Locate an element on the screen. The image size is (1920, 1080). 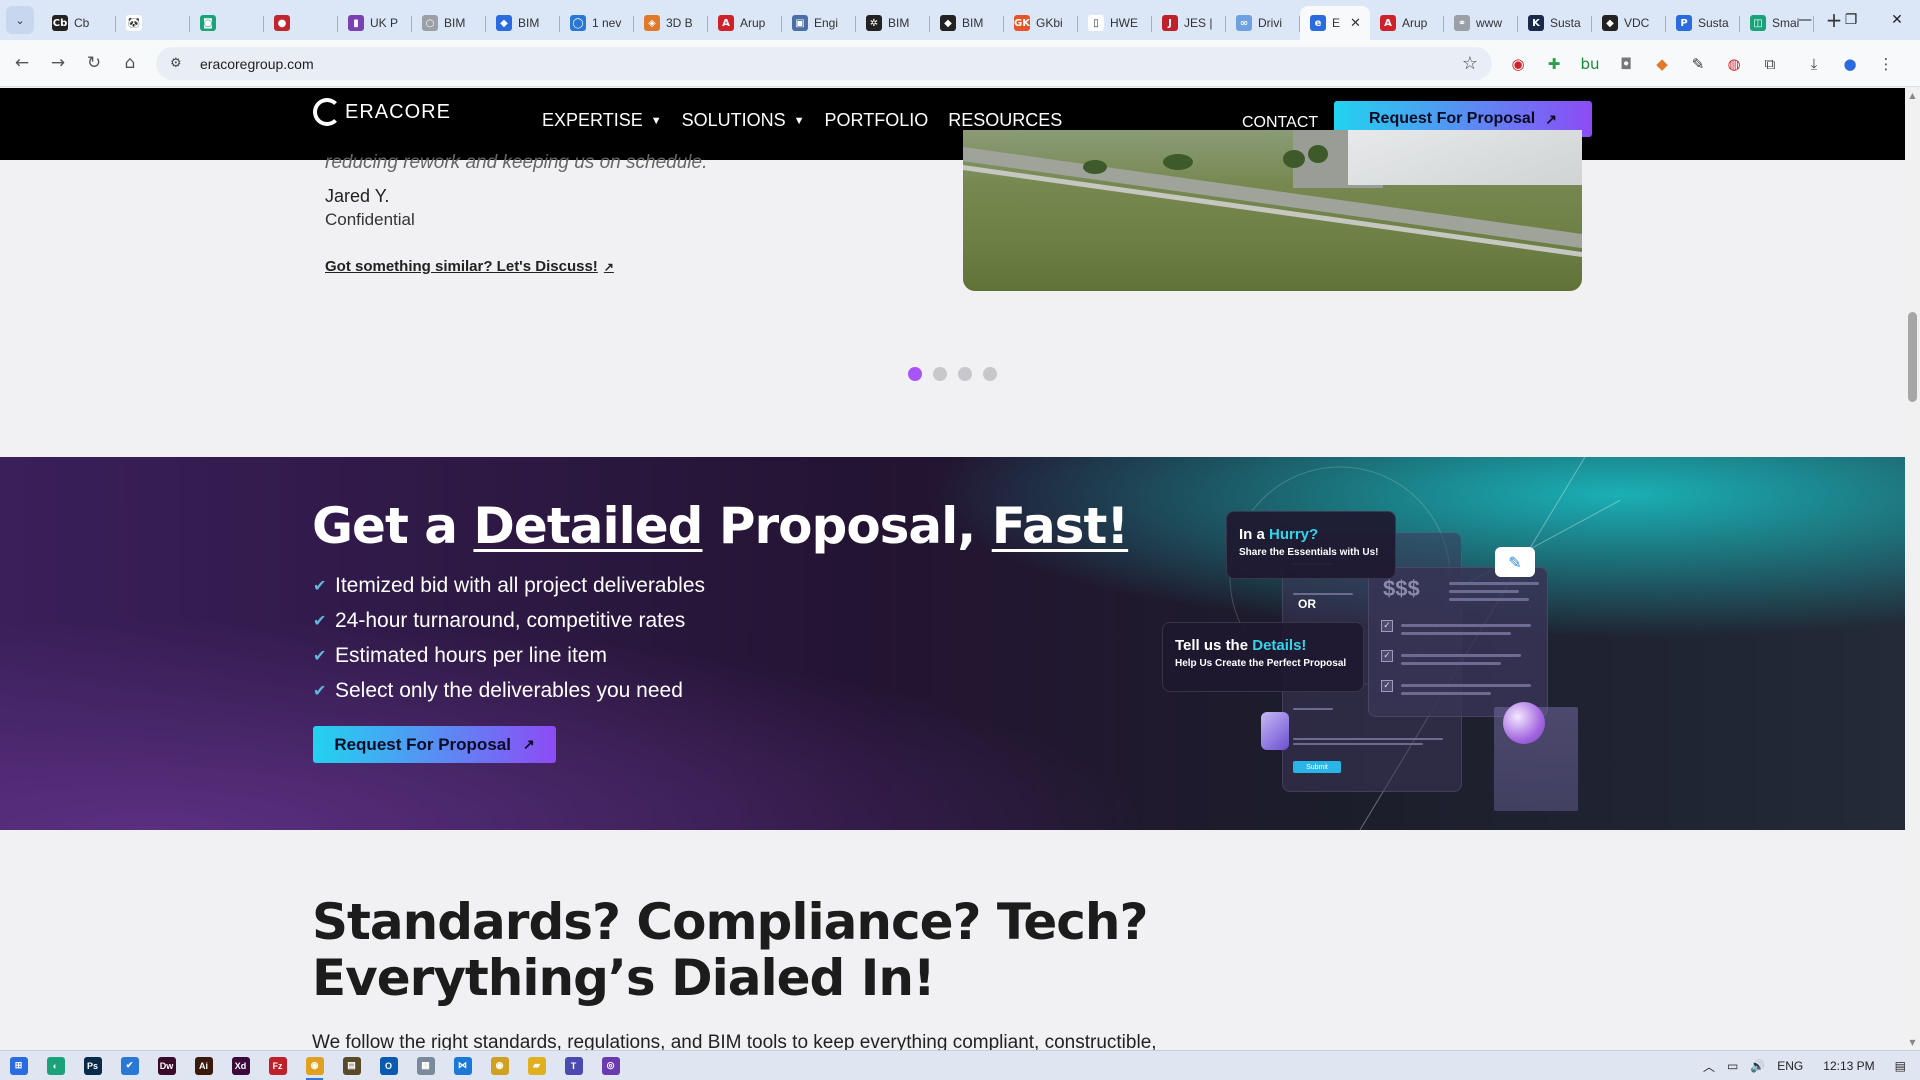
tab-title: Arup is located at coordinates (1415, 23).